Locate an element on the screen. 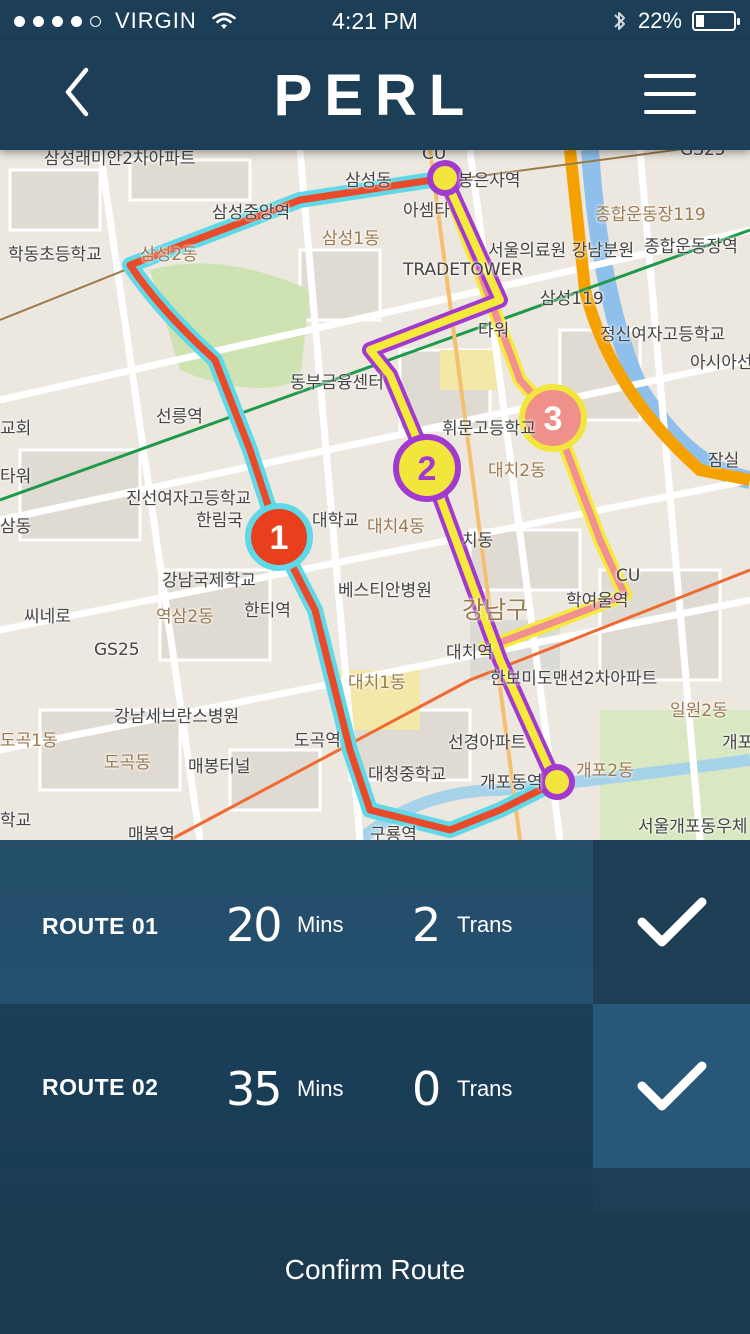 Image resolution: width=750 pixels, height=1334 pixels. map-label: 선릉역 is located at coordinates (179, 417).